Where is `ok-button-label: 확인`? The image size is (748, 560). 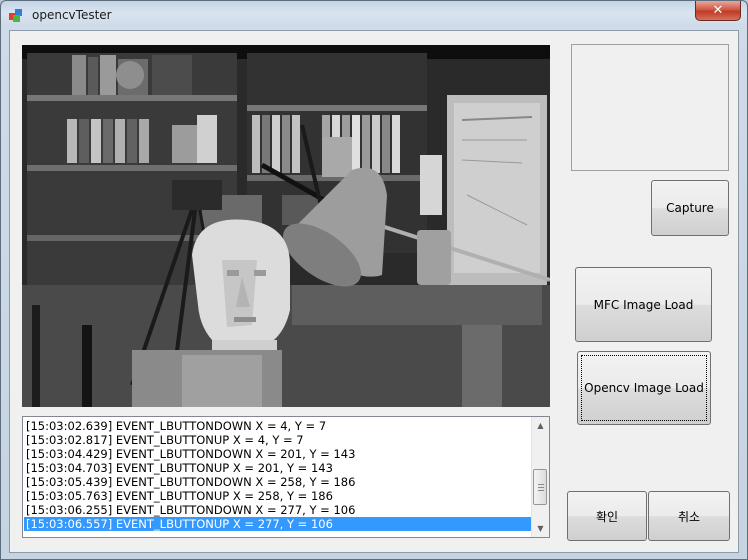
ok-button-label: 확인 is located at coordinates (607, 516).